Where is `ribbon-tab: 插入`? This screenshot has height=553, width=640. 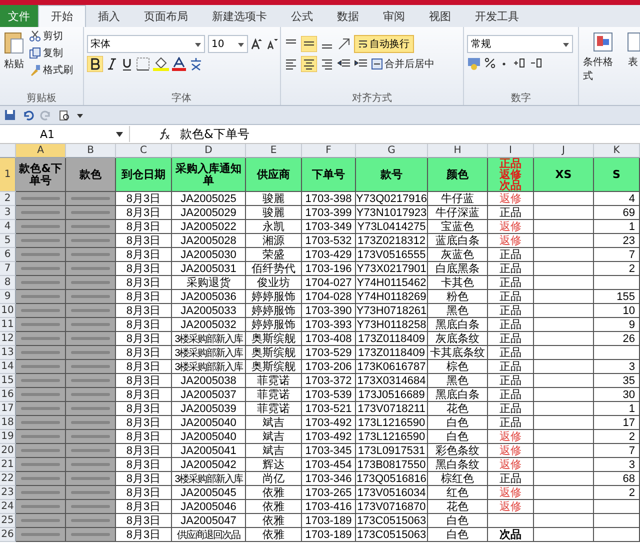 ribbon-tab: 插入 is located at coordinates (109, 16).